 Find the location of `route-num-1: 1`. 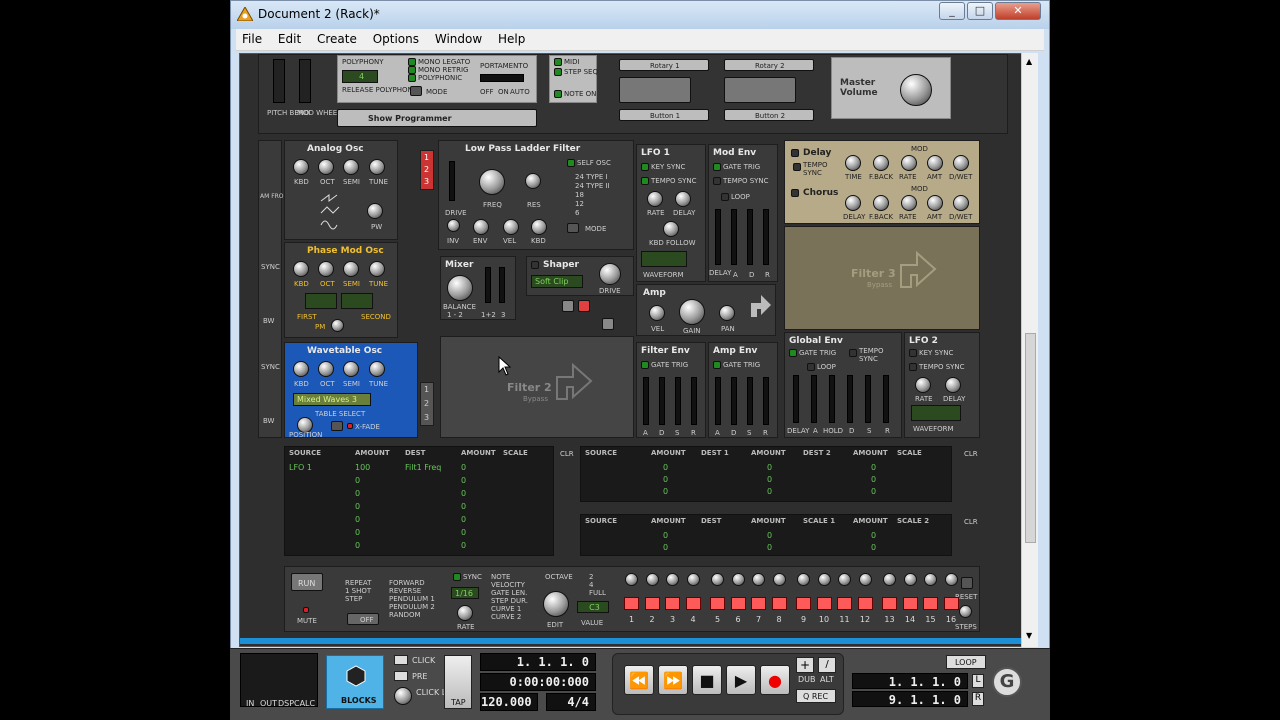

route-num-1: 1 is located at coordinates (426, 157).